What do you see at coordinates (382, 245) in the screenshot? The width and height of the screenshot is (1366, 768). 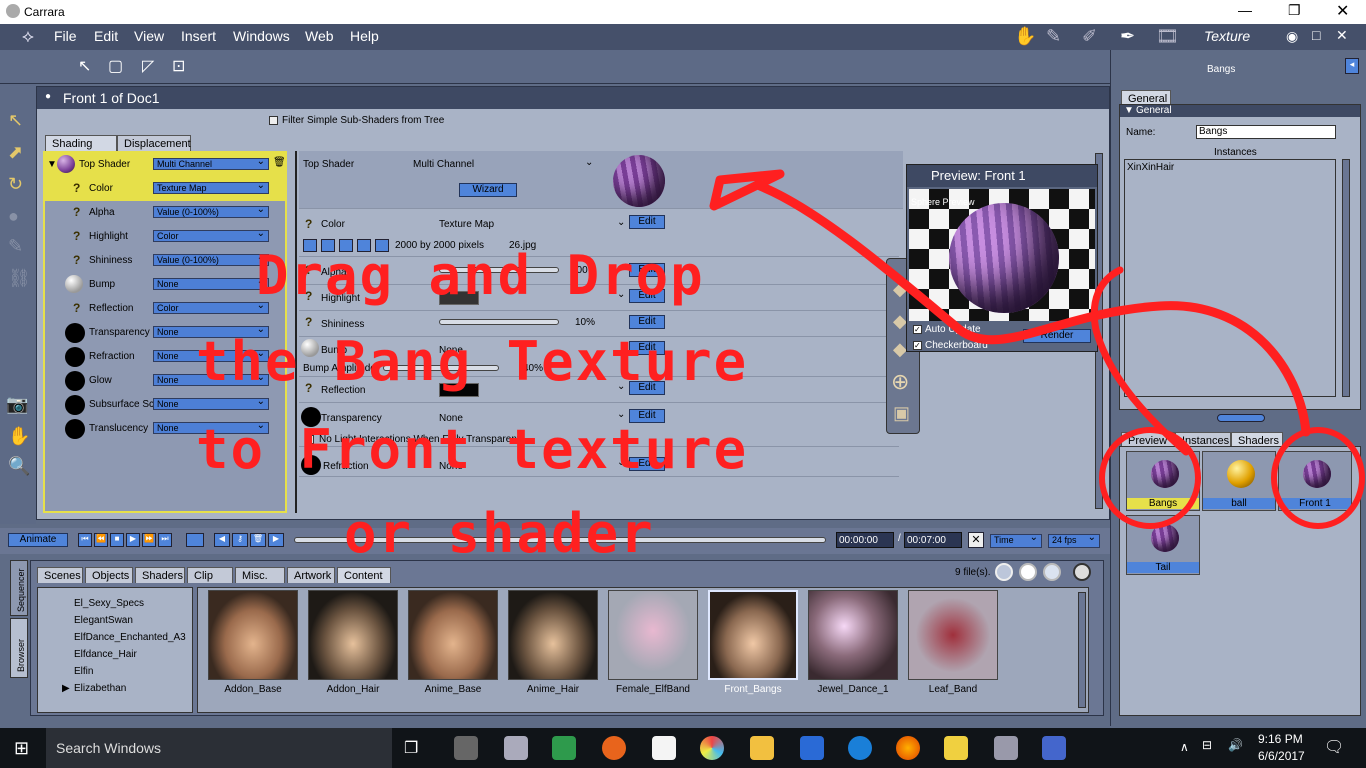 I see `up-arrow-icon` at bounding box center [382, 245].